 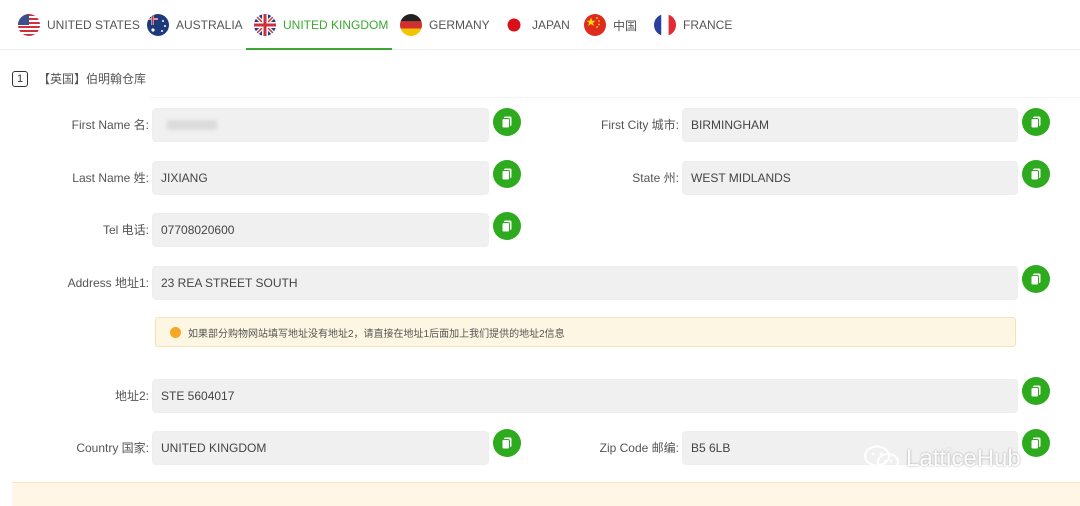 What do you see at coordinates (125, 230) in the screenshot?
I see `tel-label: Tel 电话:` at bounding box center [125, 230].